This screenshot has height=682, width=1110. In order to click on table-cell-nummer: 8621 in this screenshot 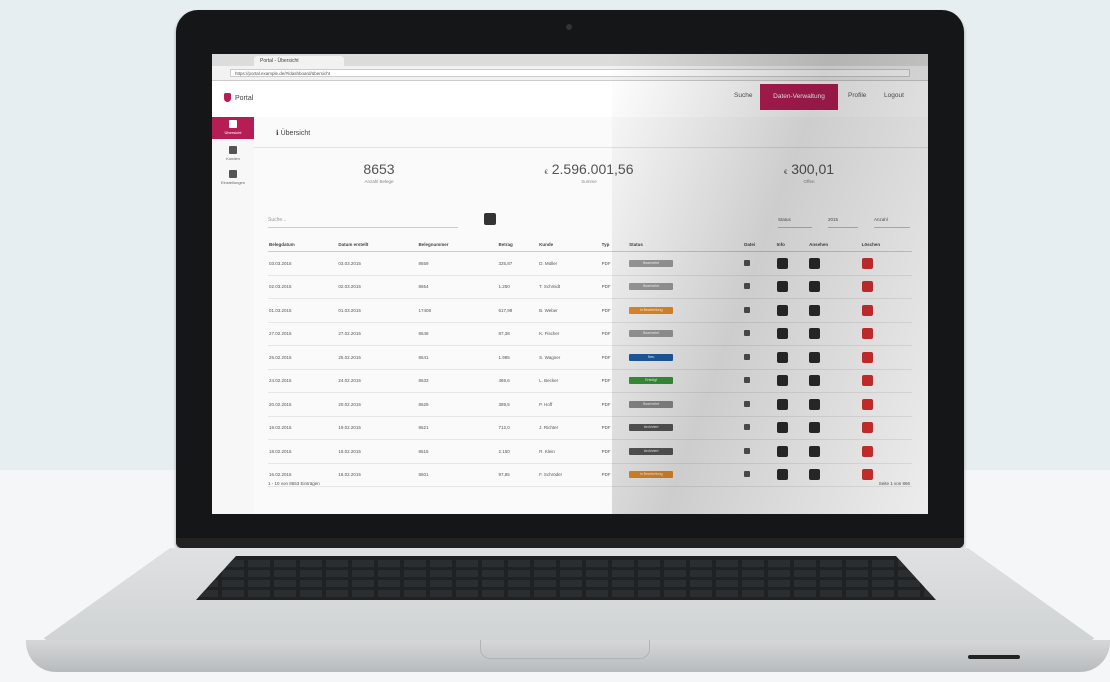, I will do `click(457, 428)`.